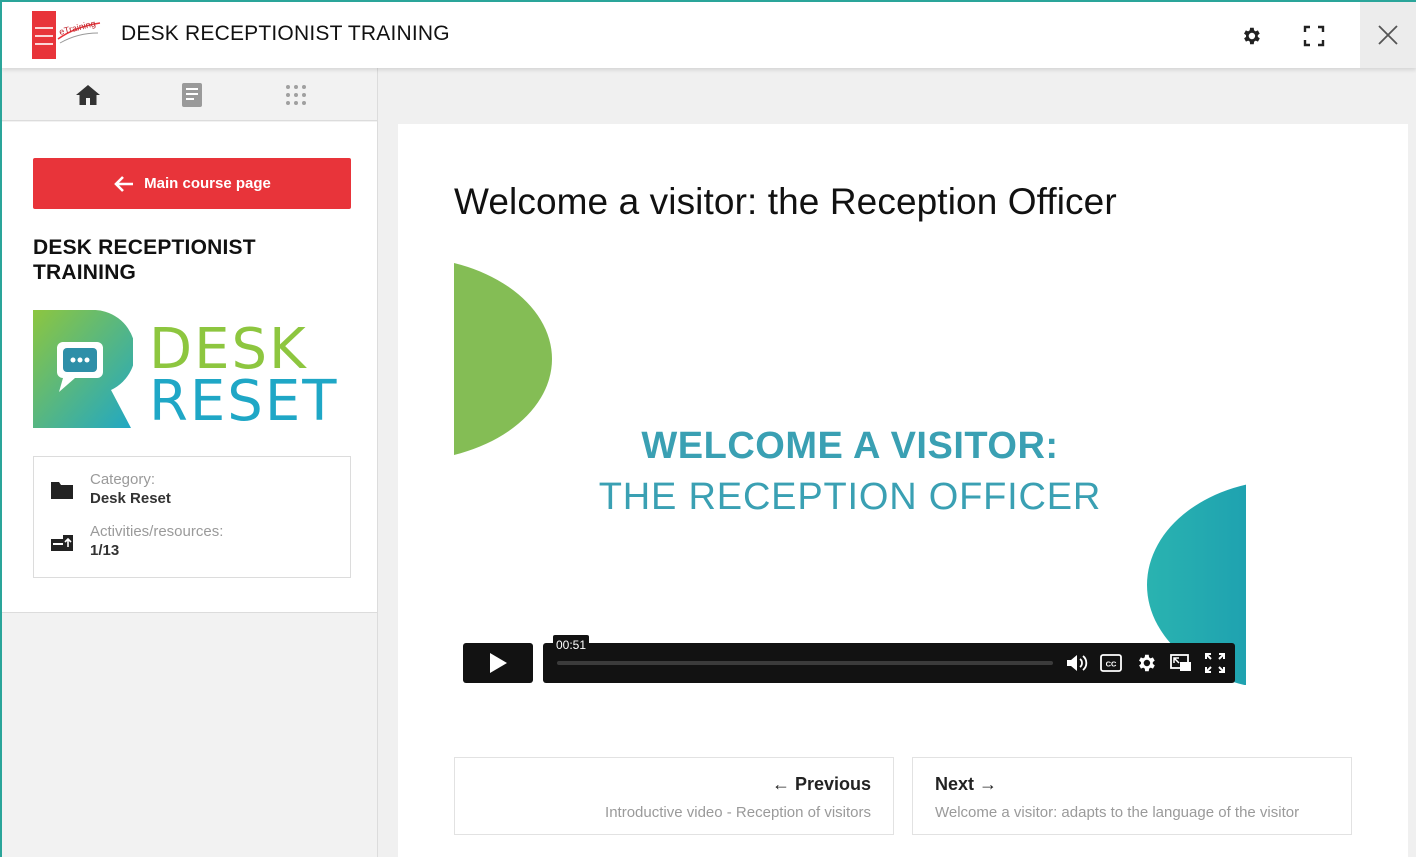 The height and width of the screenshot is (857, 1416). Describe the element at coordinates (157, 531) in the screenshot. I see `activities-label: Activities/resources:` at that location.